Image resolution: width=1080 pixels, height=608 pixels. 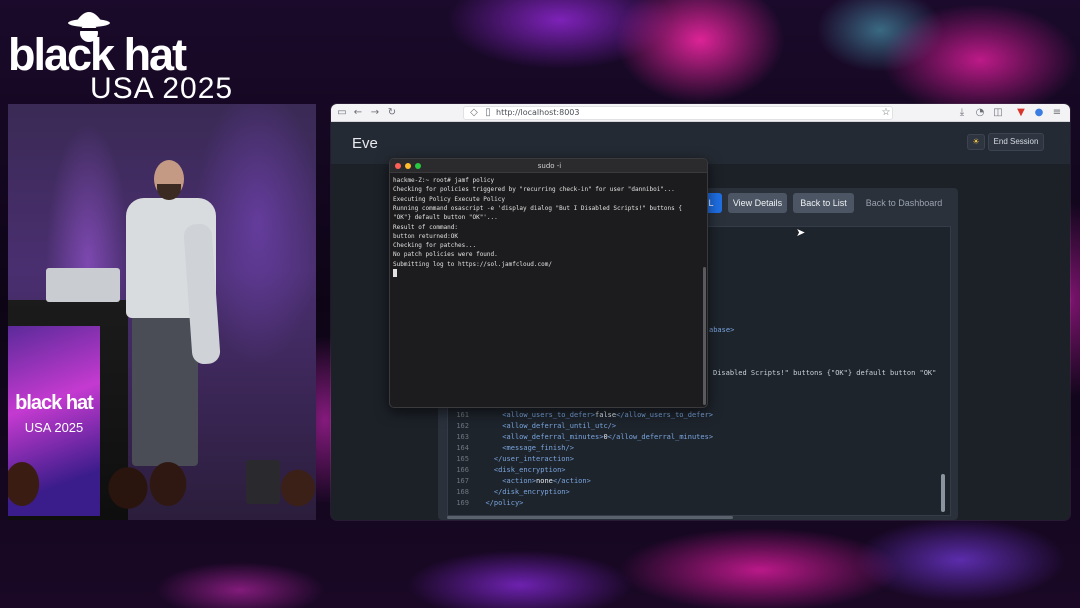 I want to click on event-logo-event: USA 2025, so click(x=162, y=88).